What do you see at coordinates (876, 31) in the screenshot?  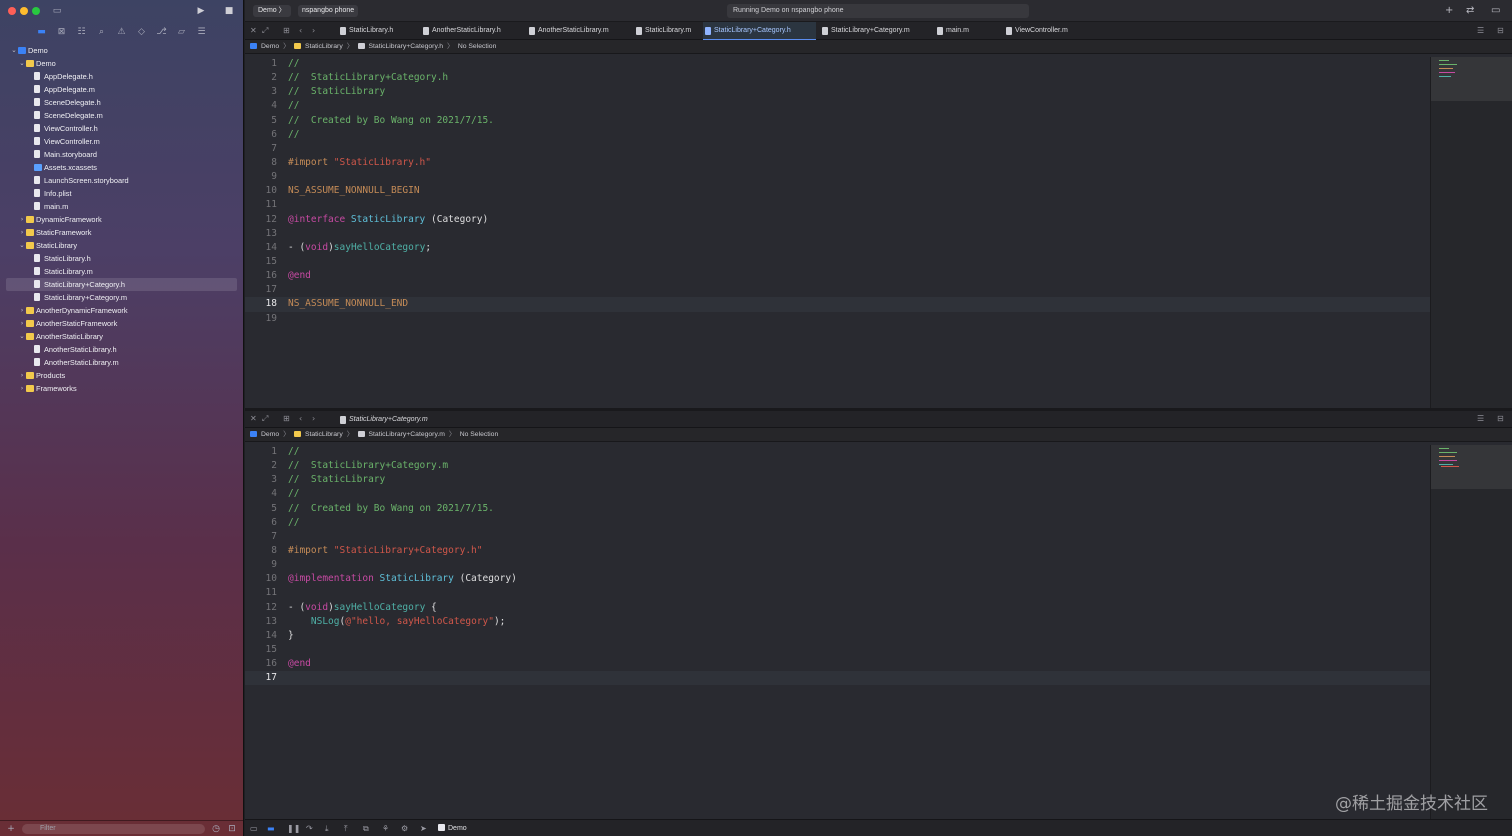 I see `editor-tab: StaticLibrary+Category.m` at bounding box center [876, 31].